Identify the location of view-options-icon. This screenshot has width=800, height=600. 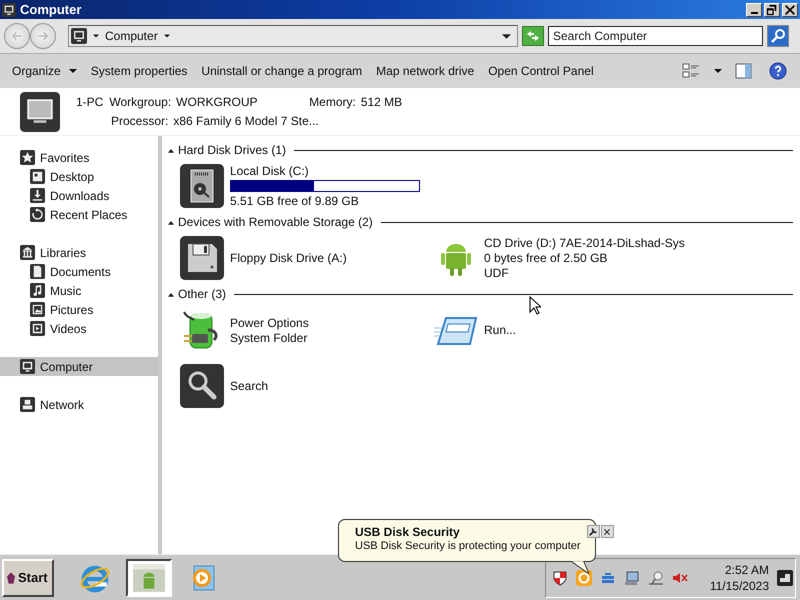
(692, 71).